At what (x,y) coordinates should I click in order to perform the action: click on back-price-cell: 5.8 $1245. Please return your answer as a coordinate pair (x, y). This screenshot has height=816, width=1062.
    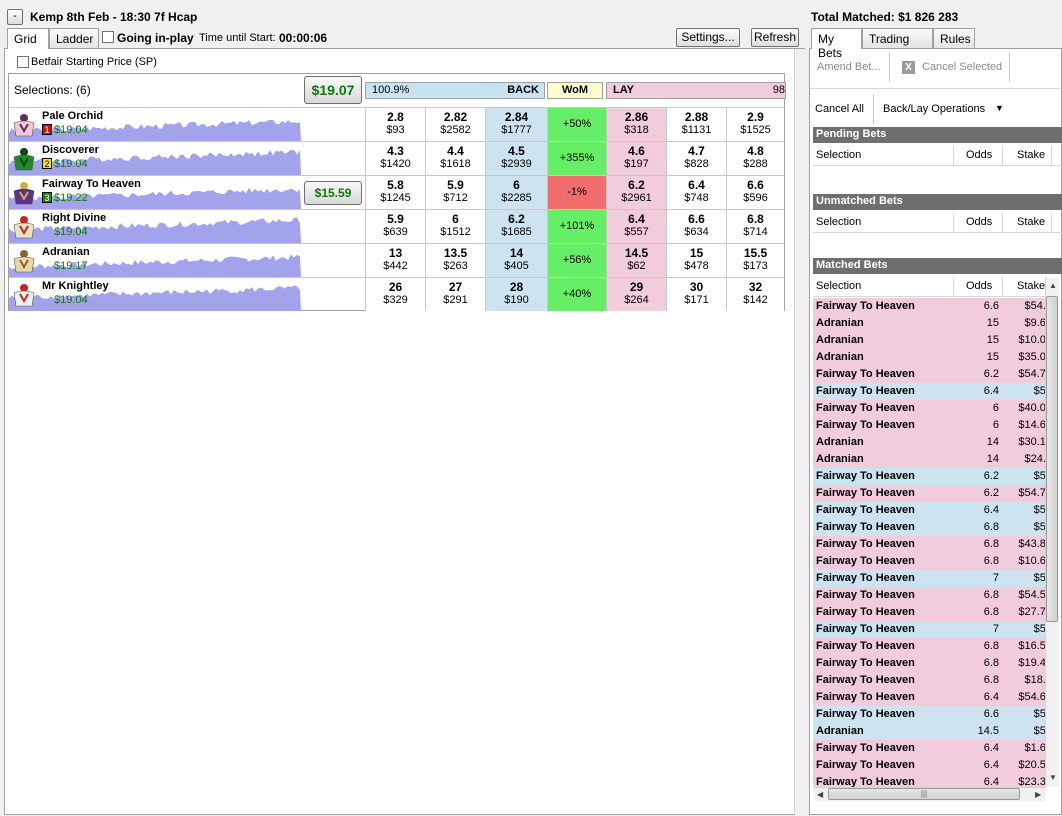
    Looking at the image, I should click on (395, 192).